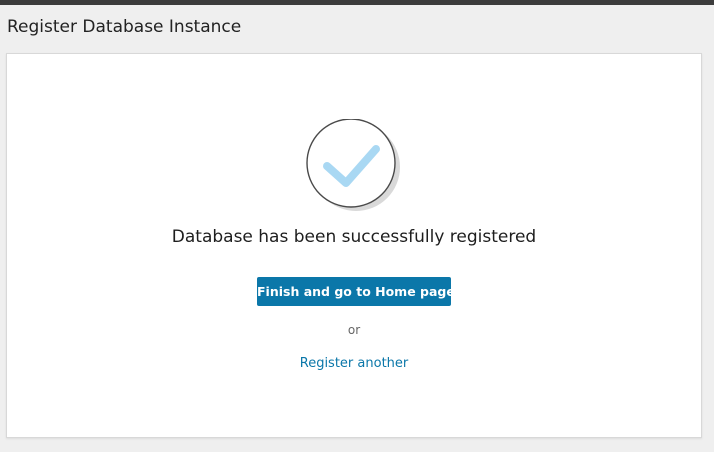 The width and height of the screenshot is (714, 452). I want to click on checkmark-circle-icon, so click(355, 165).